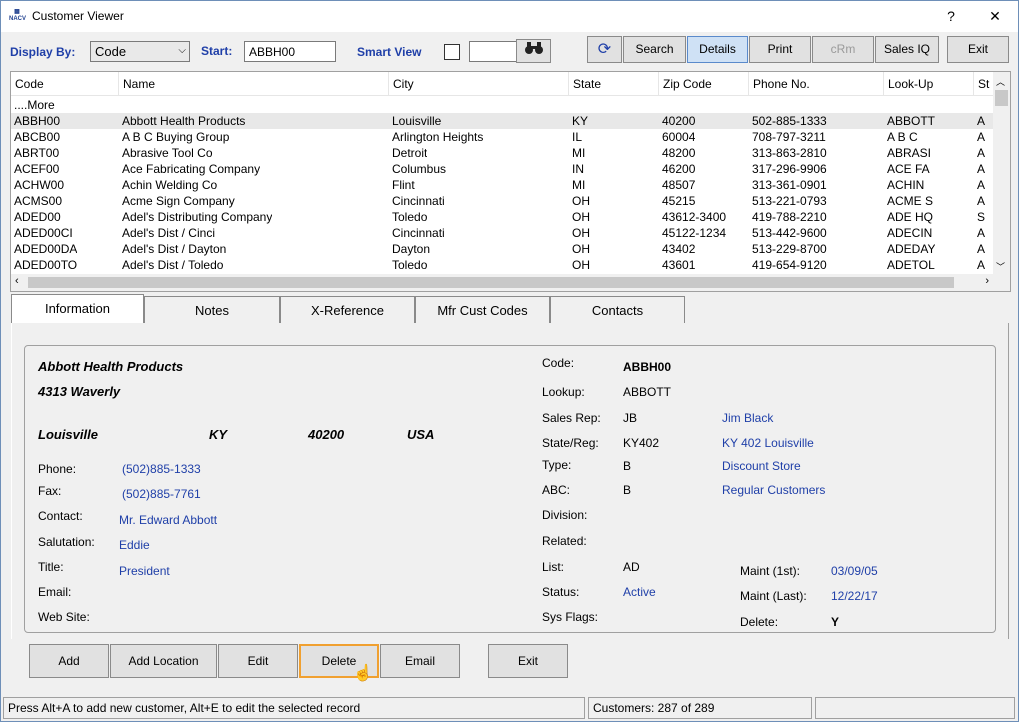 The height and width of the screenshot is (722, 1019). I want to click on column-header-name: Name, so click(254, 84).